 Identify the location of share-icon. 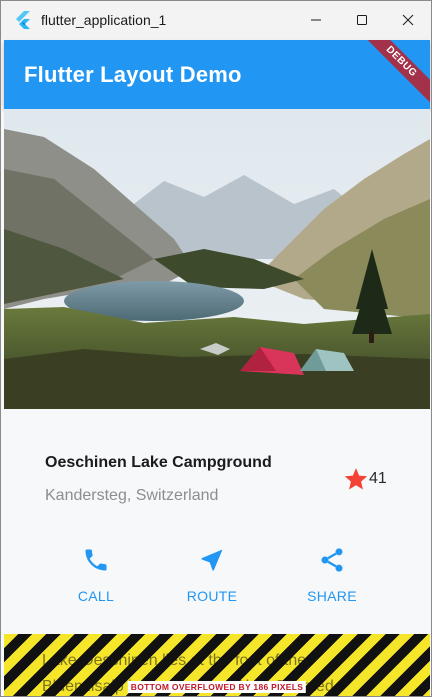
(332, 560).